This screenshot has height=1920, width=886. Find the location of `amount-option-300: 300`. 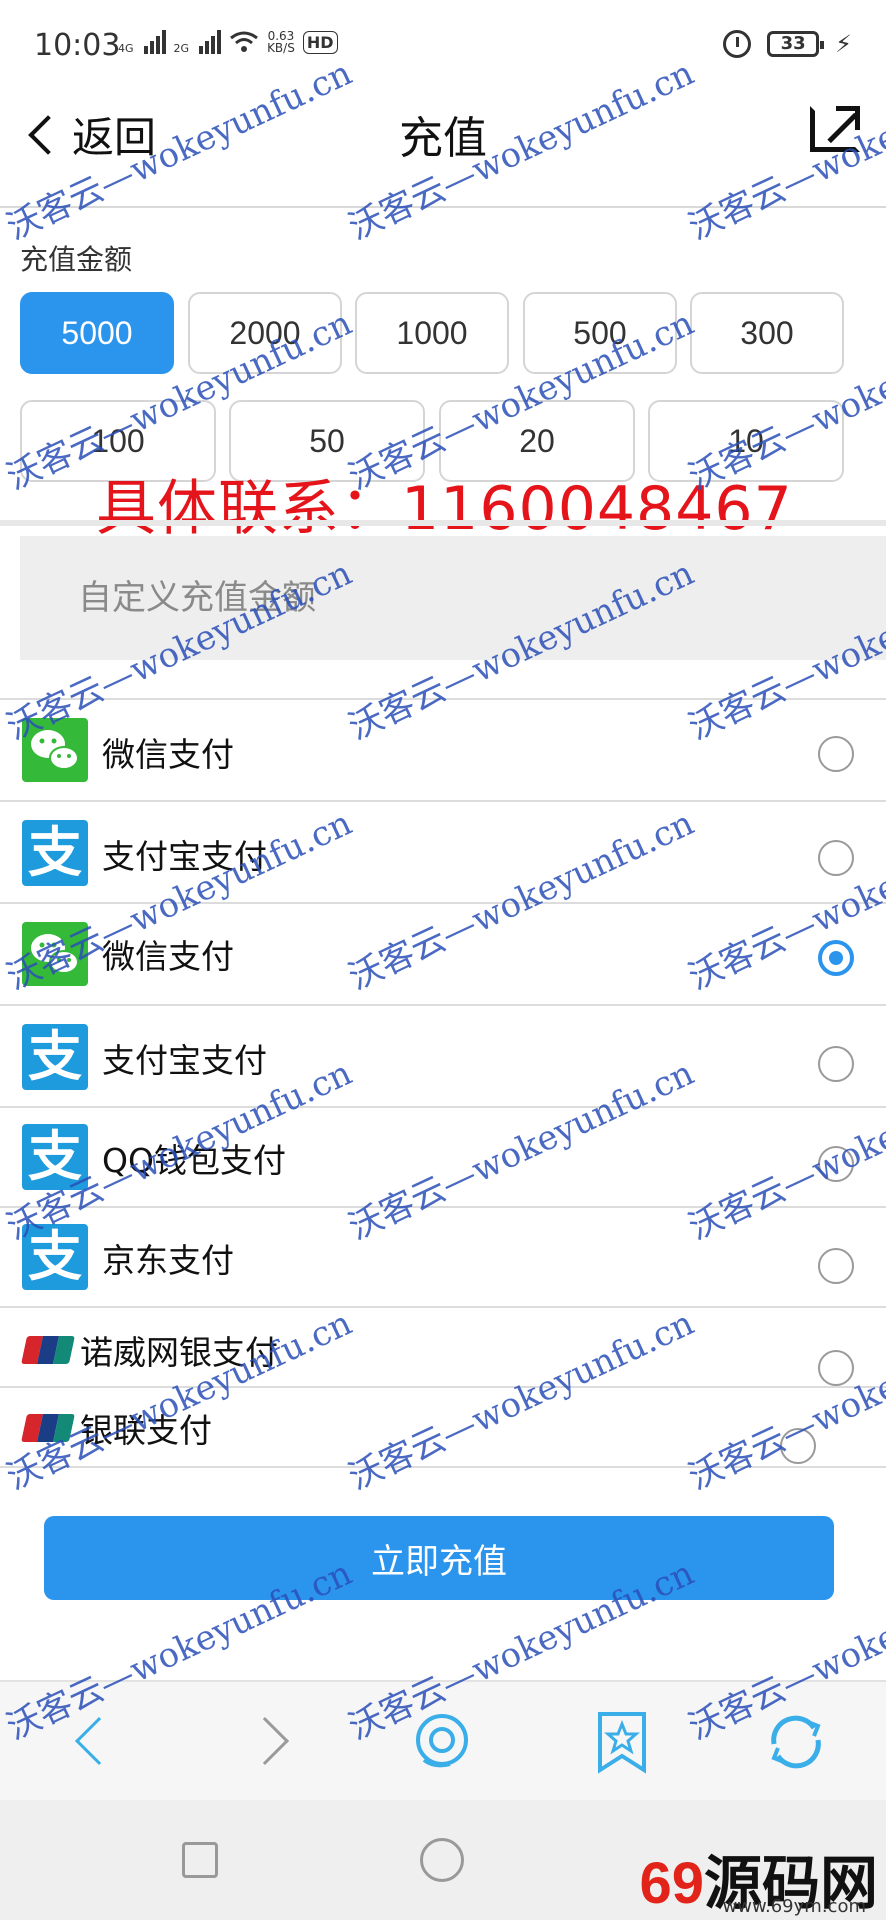

amount-option-300: 300 is located at coordinates (767, 333).